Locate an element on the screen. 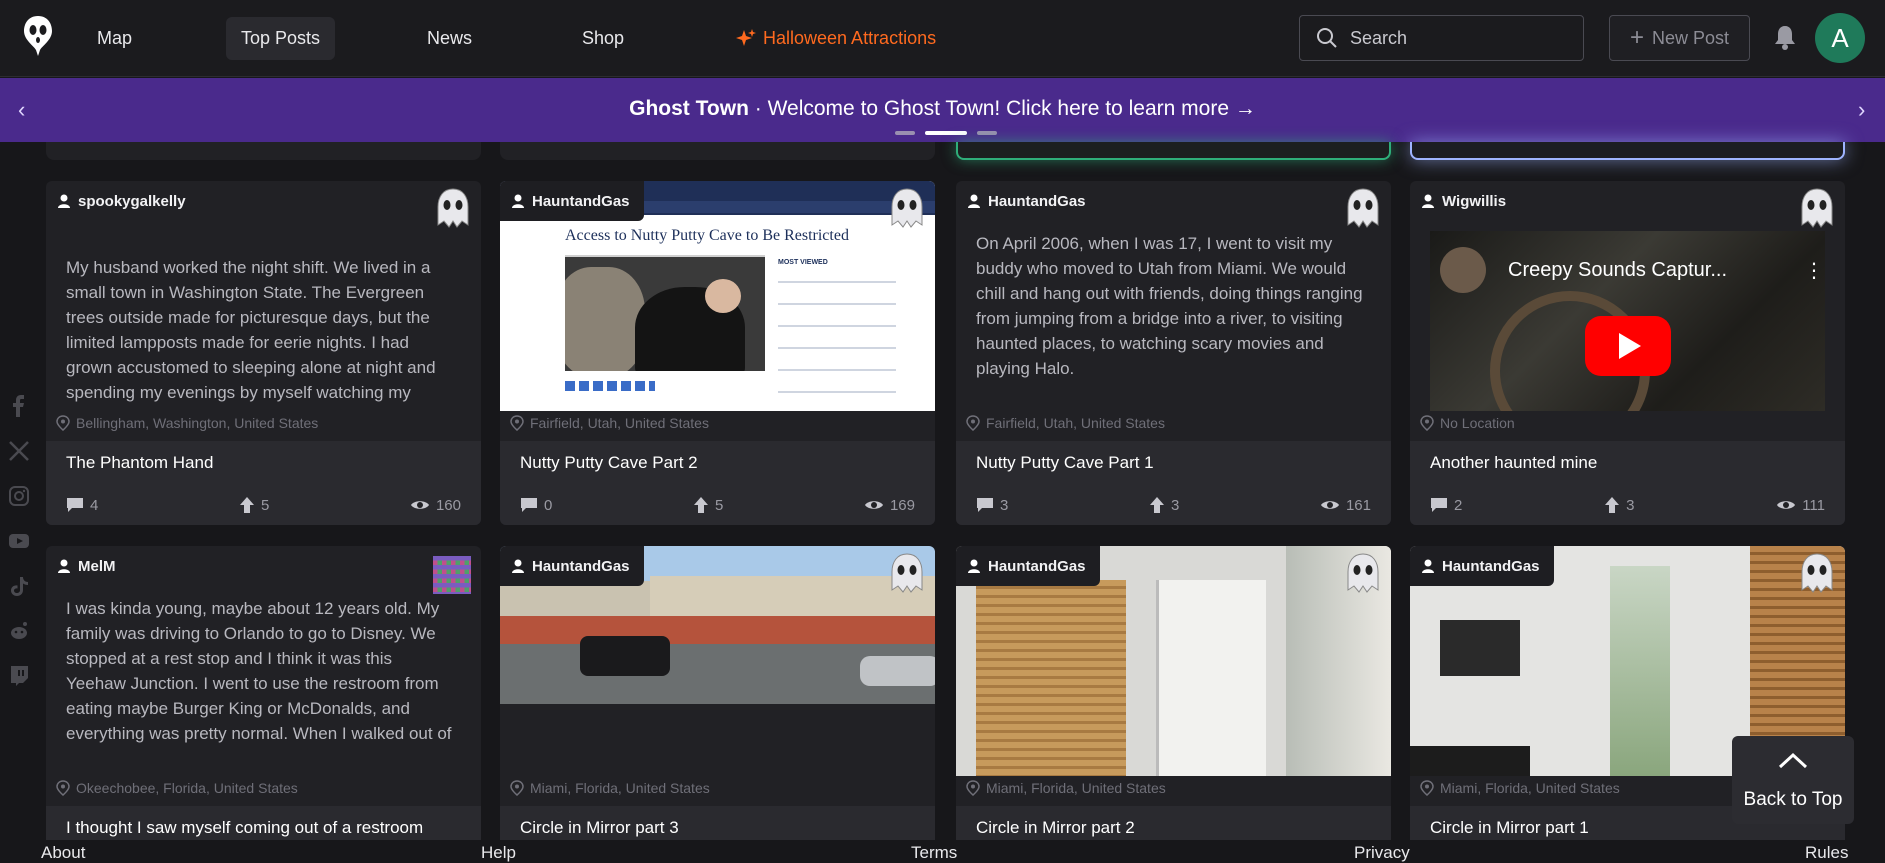 Image resolution: width=1885 pixels, height=863 pixels. footer-rules-link: Rules is located at coordinates (1826, 853).